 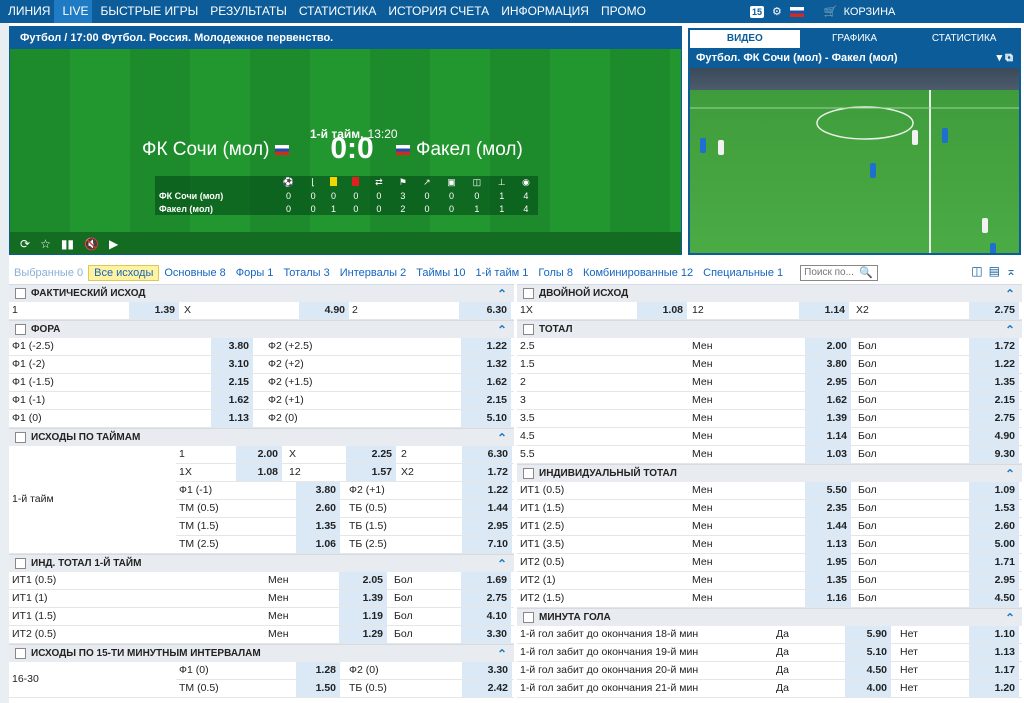 What do you see at coordinates (868, 652) in the screenshot?
I see `odds-cell: 5.10` at bounding box center [868, 652].